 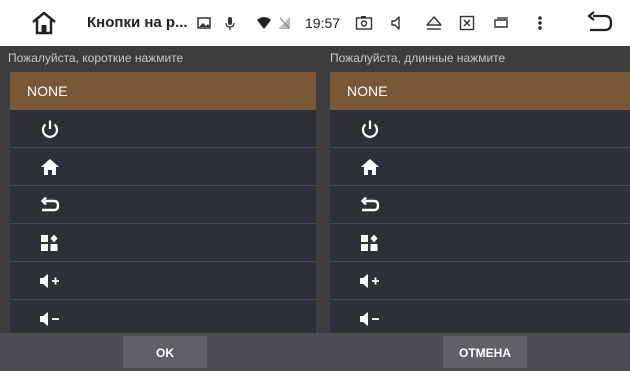 I want to click on long-option-none: NONE, so click(x=480, y=91).